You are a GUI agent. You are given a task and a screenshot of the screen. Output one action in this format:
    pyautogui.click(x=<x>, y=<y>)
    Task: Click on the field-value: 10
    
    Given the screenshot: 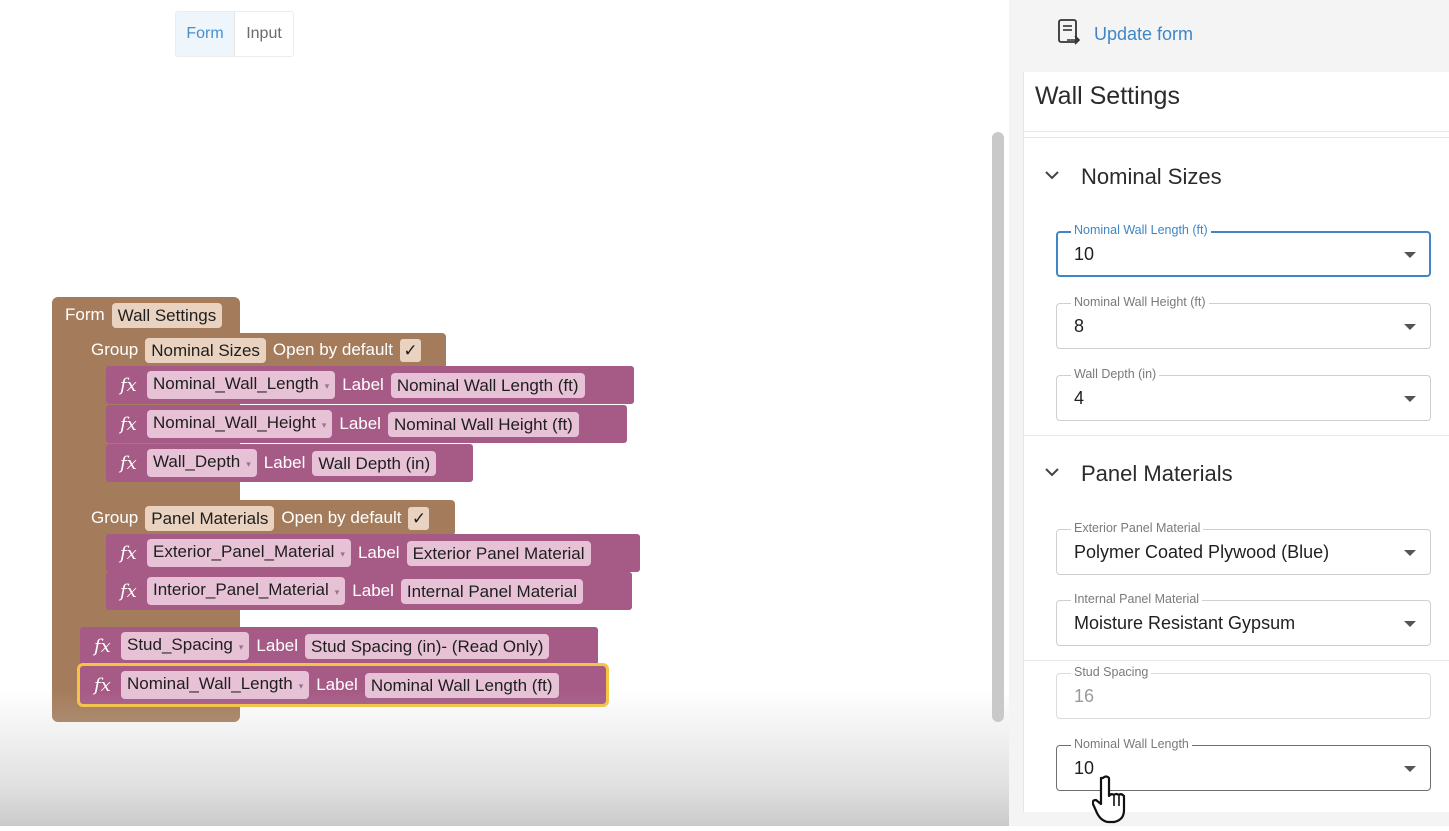 What is the action you would take?
    pyautogui.click(x=1084, y=254)
    